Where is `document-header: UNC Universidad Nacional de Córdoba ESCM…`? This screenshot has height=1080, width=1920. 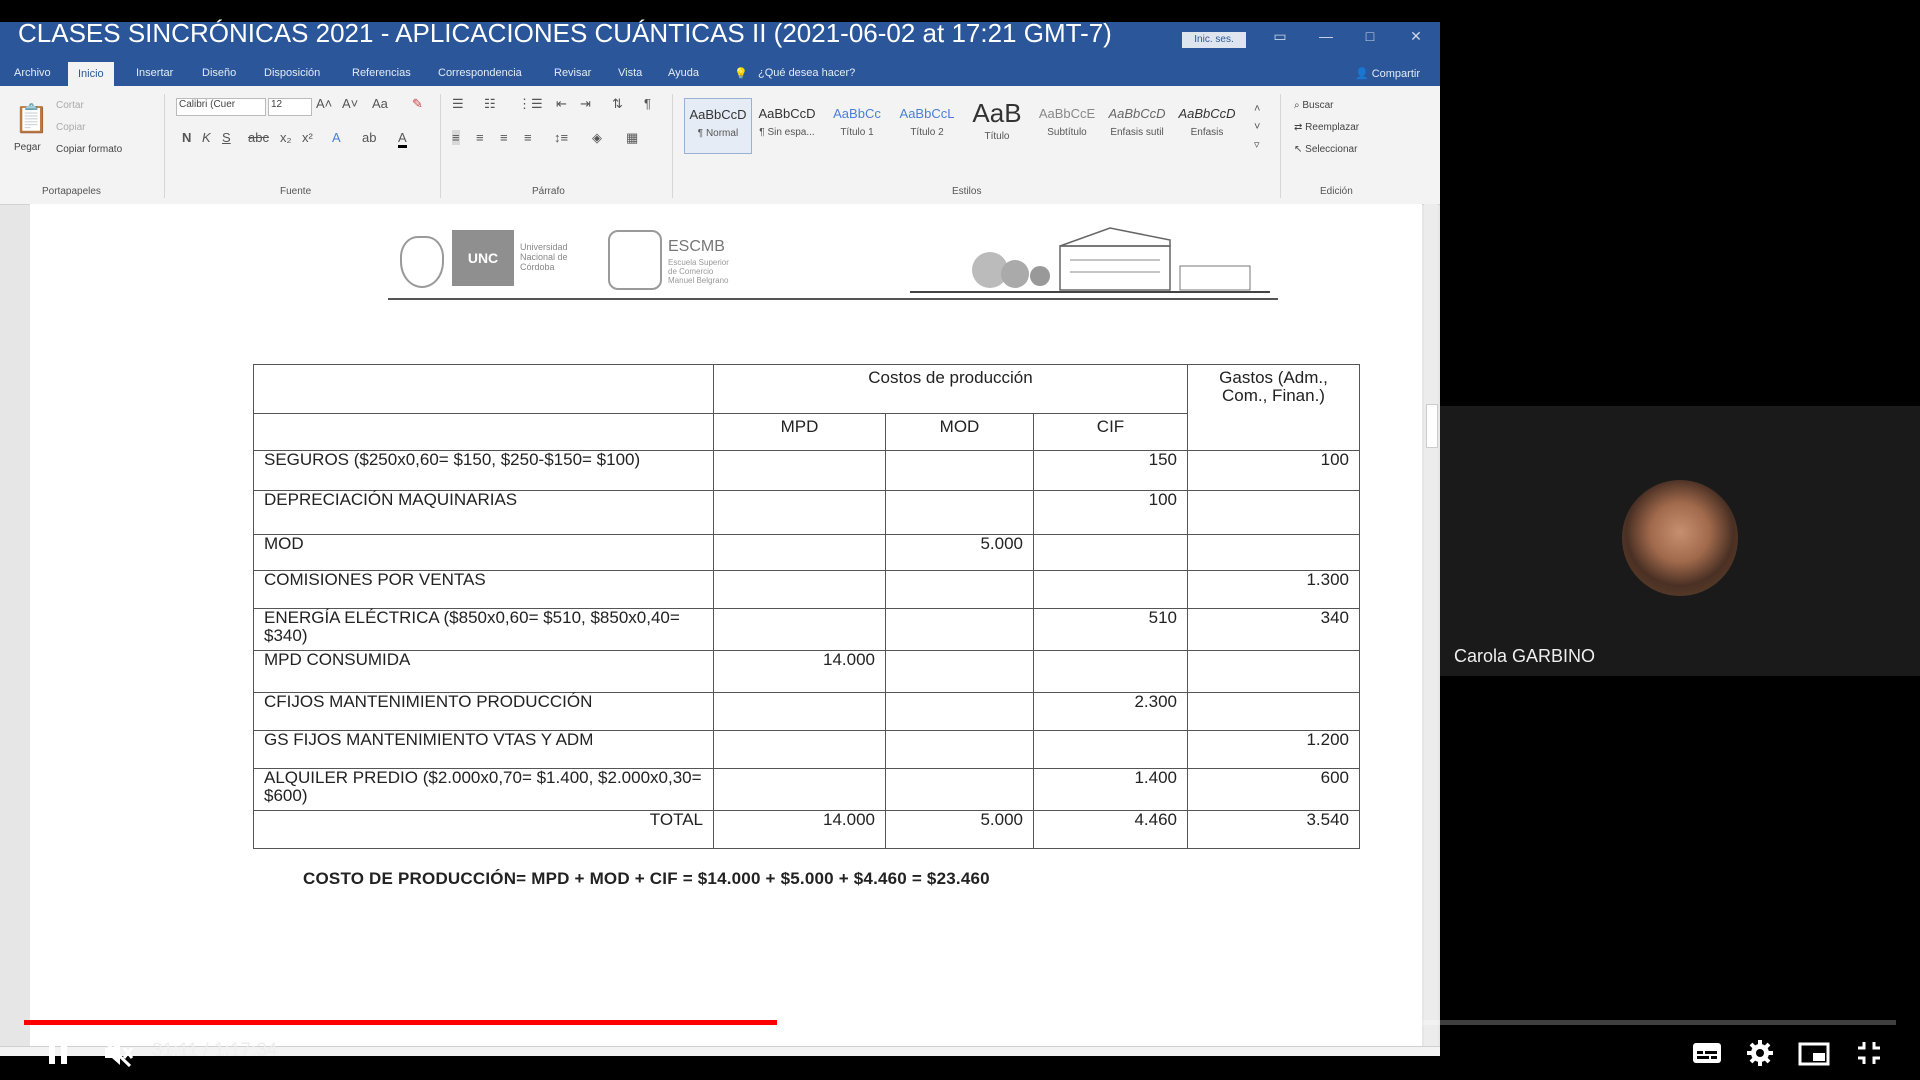
document-header: UNC Universidad Nacional de Córdoba ESCM… is located at coordinates (820, 262).